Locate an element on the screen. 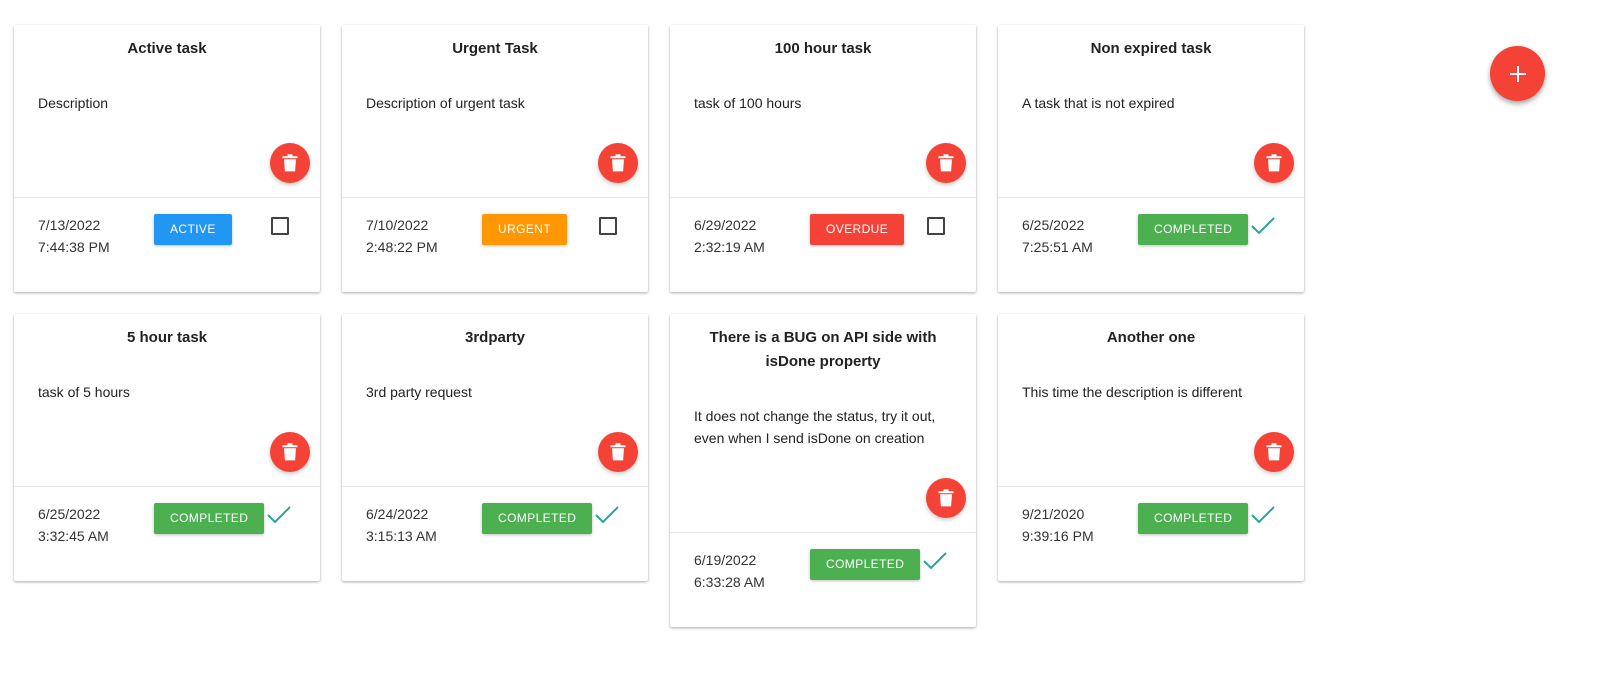 The height and width of the screenshot is (691, 1609). task-card-body: Active task Description is located at coordinates (167, 111).